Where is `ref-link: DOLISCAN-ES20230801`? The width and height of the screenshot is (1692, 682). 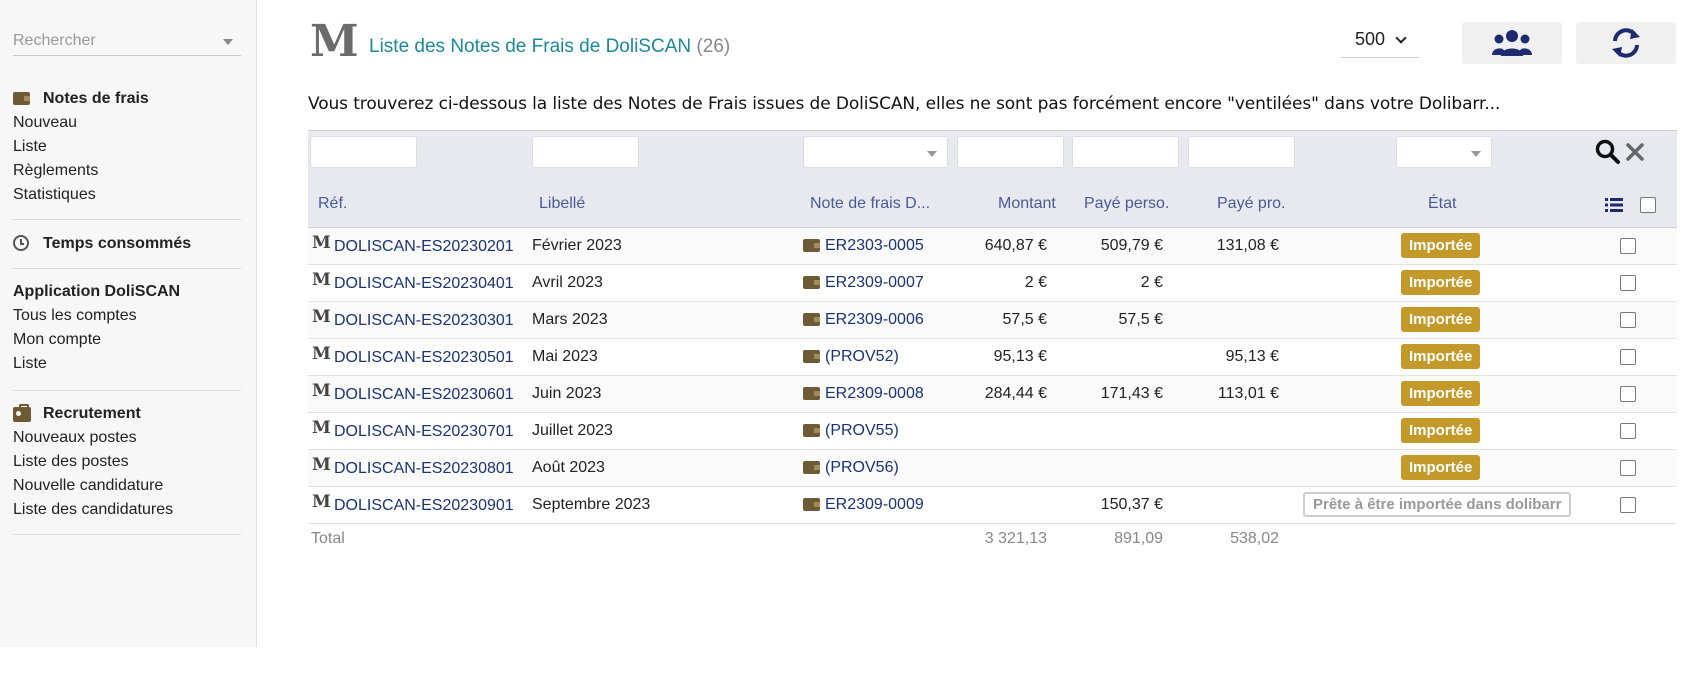
ref-link: DOLISCAN-ES20230801 is located at coordinates (424, 469).